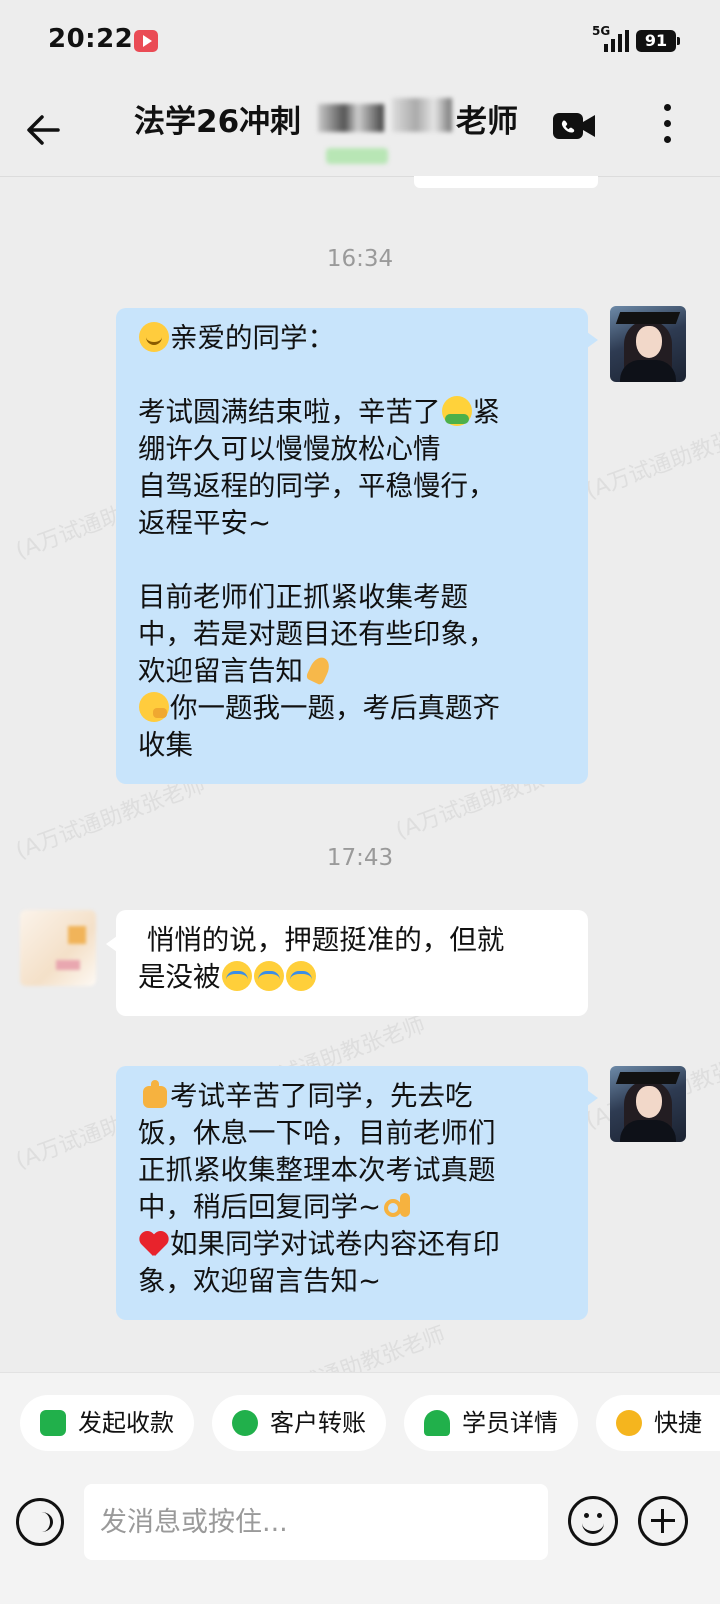 This screenshot has height=1604, width=720. What do you see at coordinates (319, 670) in the screenshot?
I see `pray-emoji-icon` at bounding box center [319, 670].